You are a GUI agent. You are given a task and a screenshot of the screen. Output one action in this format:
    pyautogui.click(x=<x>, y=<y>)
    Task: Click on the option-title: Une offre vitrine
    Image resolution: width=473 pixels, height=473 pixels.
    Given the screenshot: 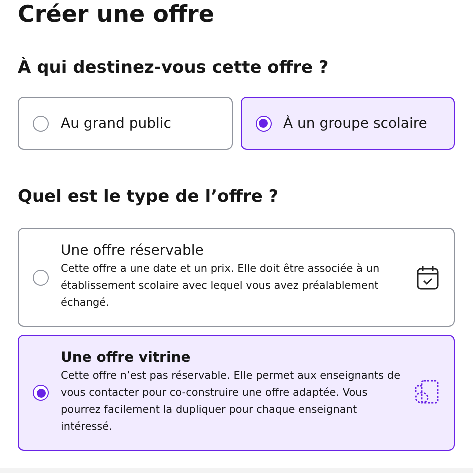 What is the action you would take?
    pyautogui.click(x=126, y=358)
    